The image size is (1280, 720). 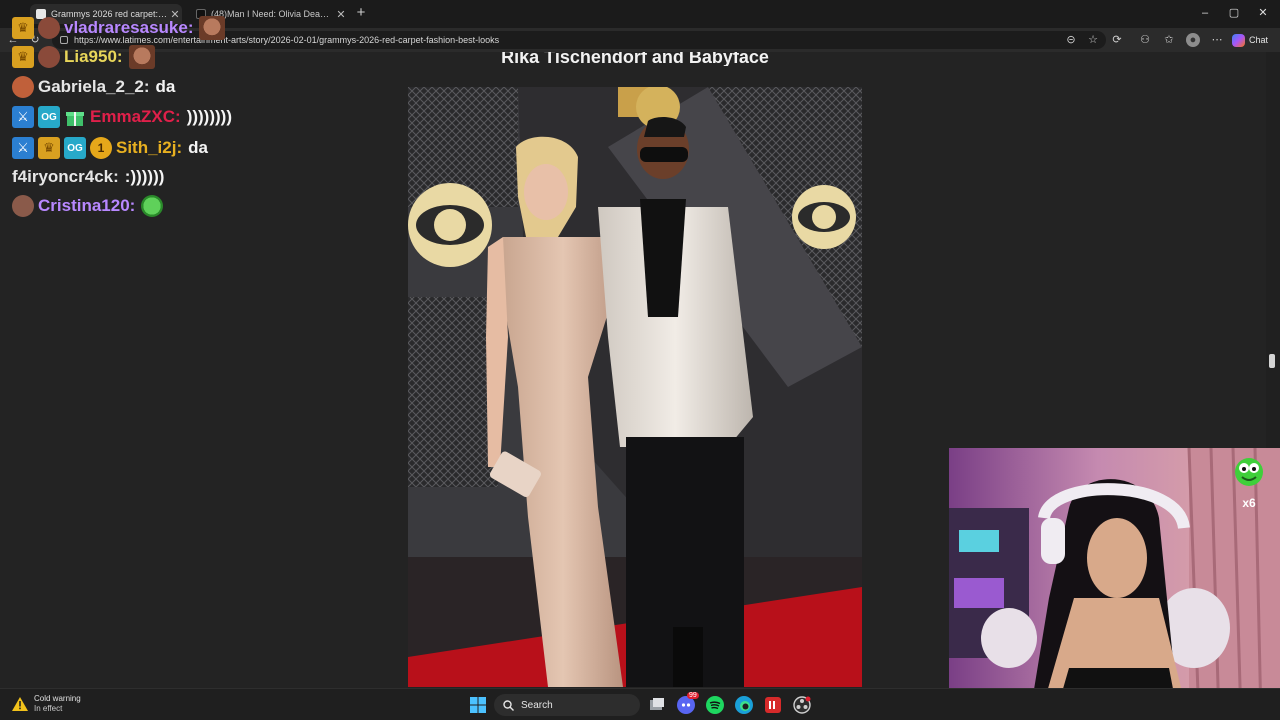 I want to click on notification-badge: 99, so click(x=693, y=695).